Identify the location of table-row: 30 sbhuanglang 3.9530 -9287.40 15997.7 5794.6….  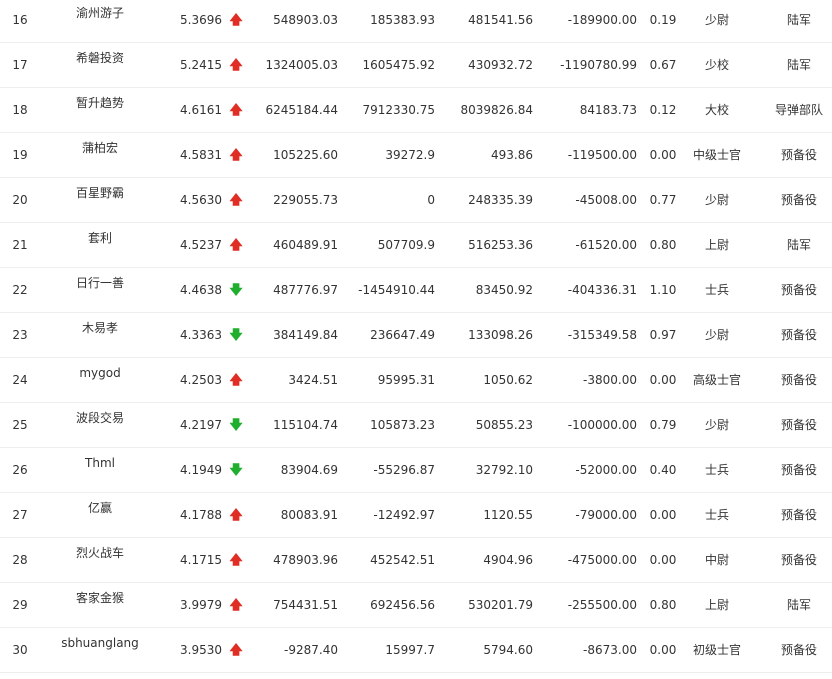
(416, 650).